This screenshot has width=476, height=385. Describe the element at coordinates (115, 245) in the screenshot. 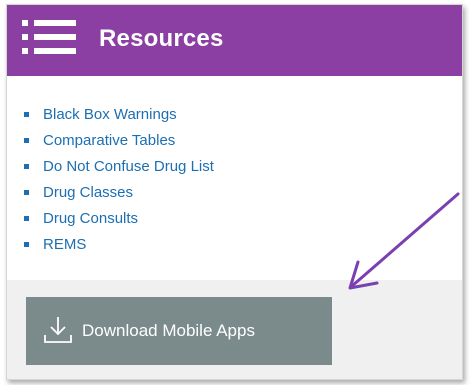

I see `resource-link-rems: REMS` at that location.